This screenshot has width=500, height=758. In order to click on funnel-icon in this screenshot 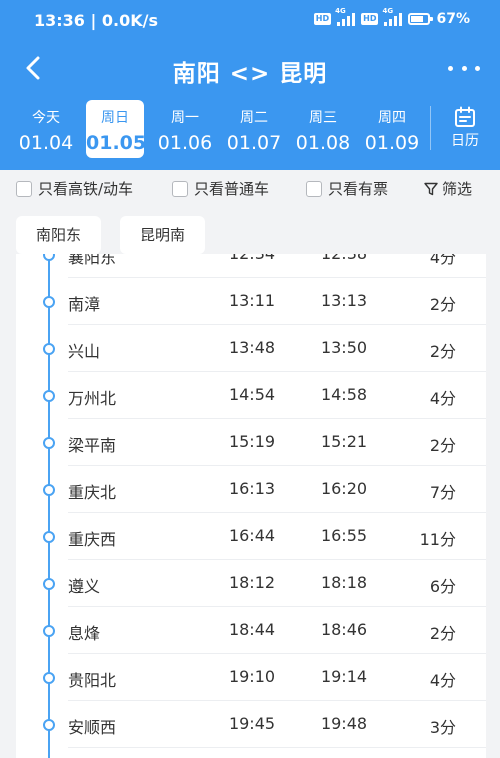, I will do `click(431, 188)`.